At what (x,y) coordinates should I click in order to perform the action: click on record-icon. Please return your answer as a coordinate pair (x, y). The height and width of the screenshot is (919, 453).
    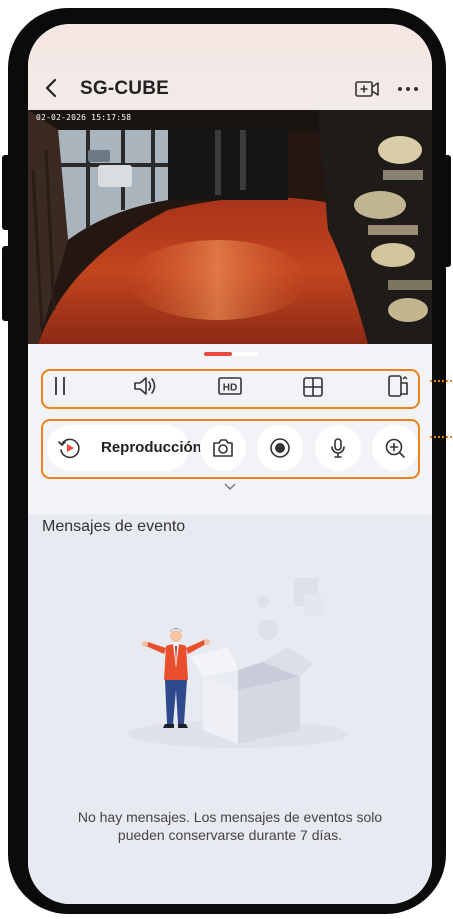
    Looking at the image, I should click on (280, 448).